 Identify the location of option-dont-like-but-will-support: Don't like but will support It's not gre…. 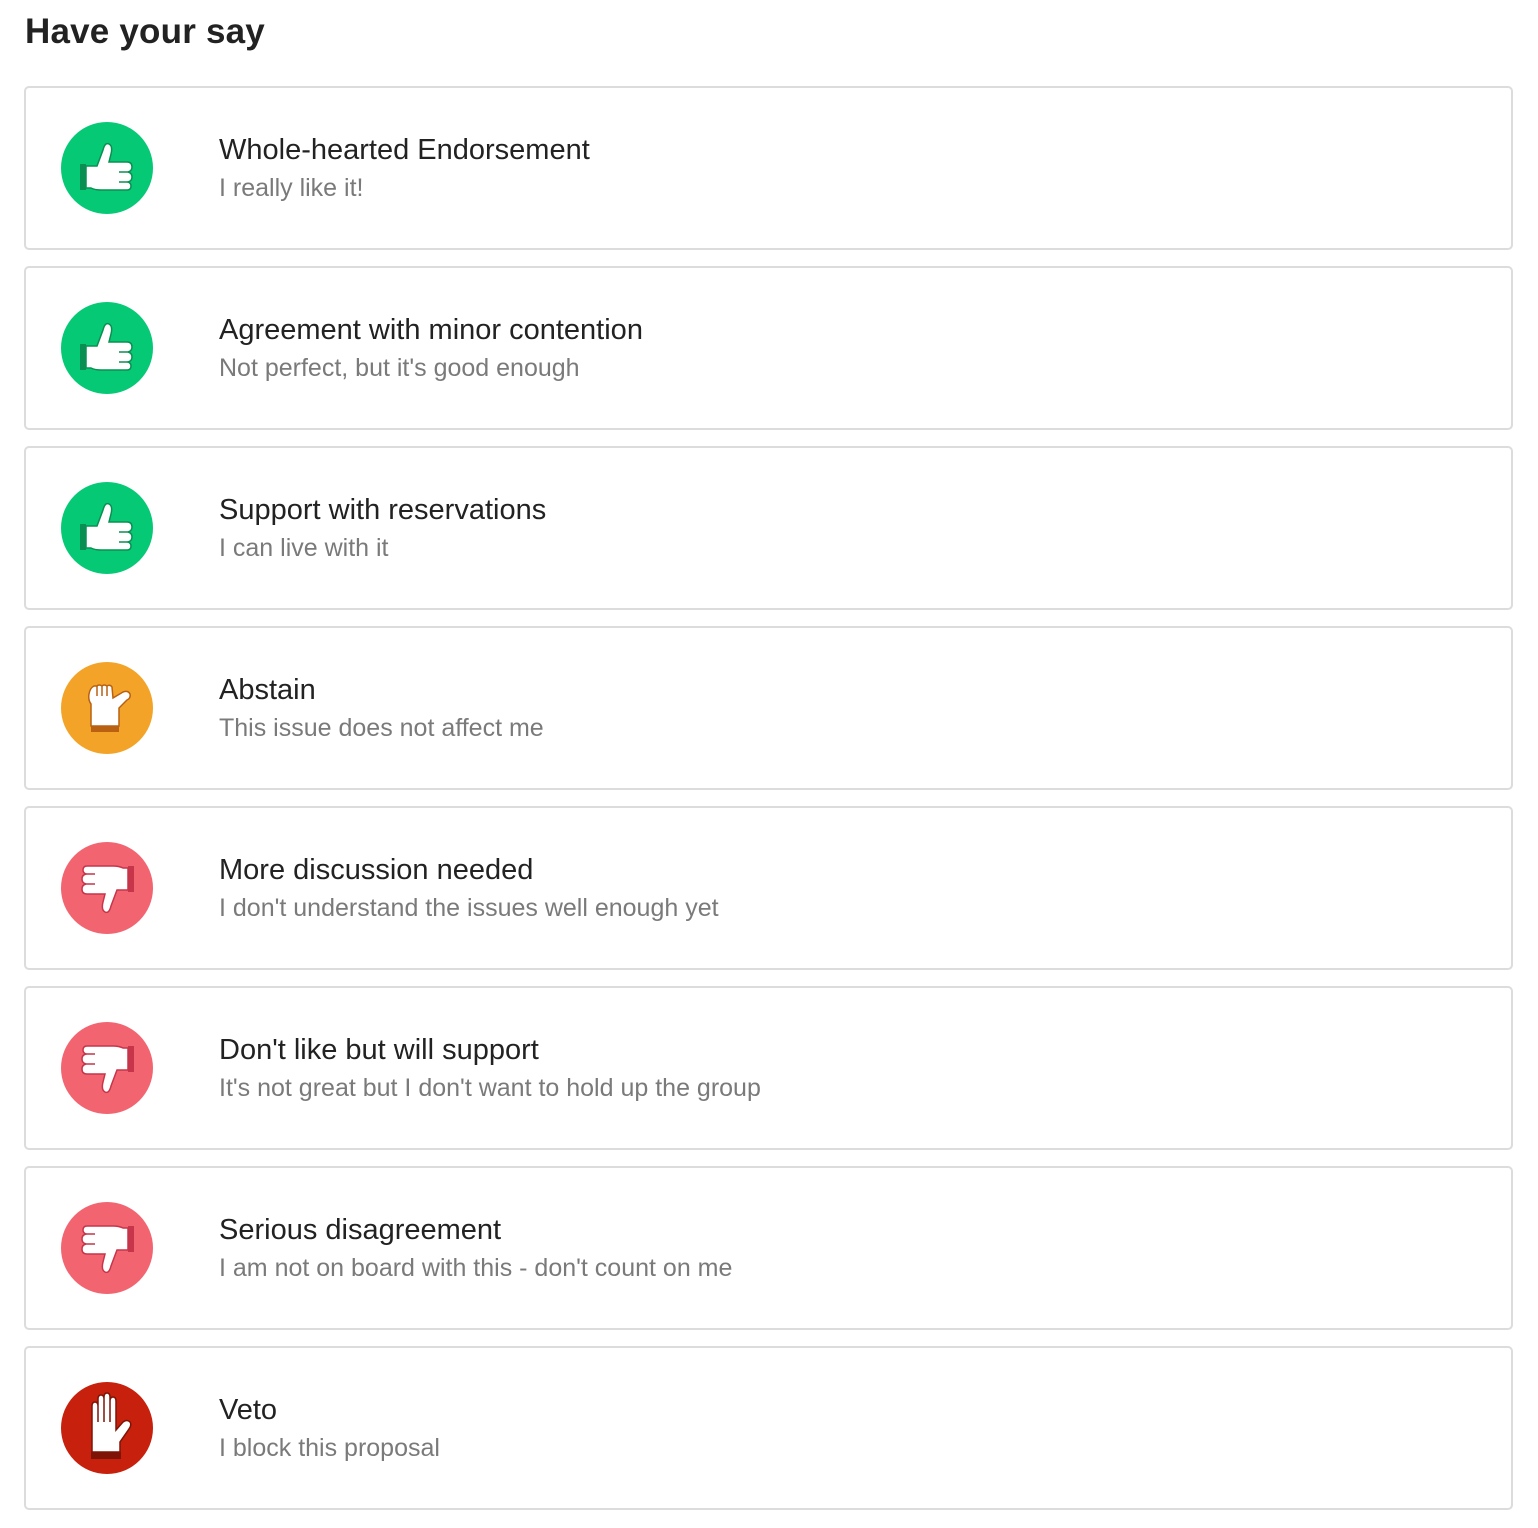
(768, 1068).